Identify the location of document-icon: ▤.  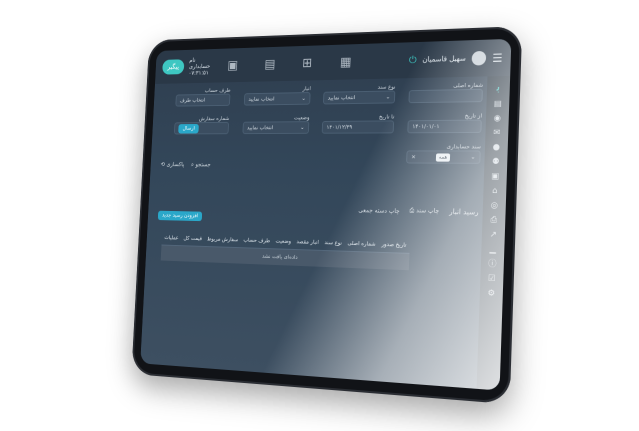
(270, 64).